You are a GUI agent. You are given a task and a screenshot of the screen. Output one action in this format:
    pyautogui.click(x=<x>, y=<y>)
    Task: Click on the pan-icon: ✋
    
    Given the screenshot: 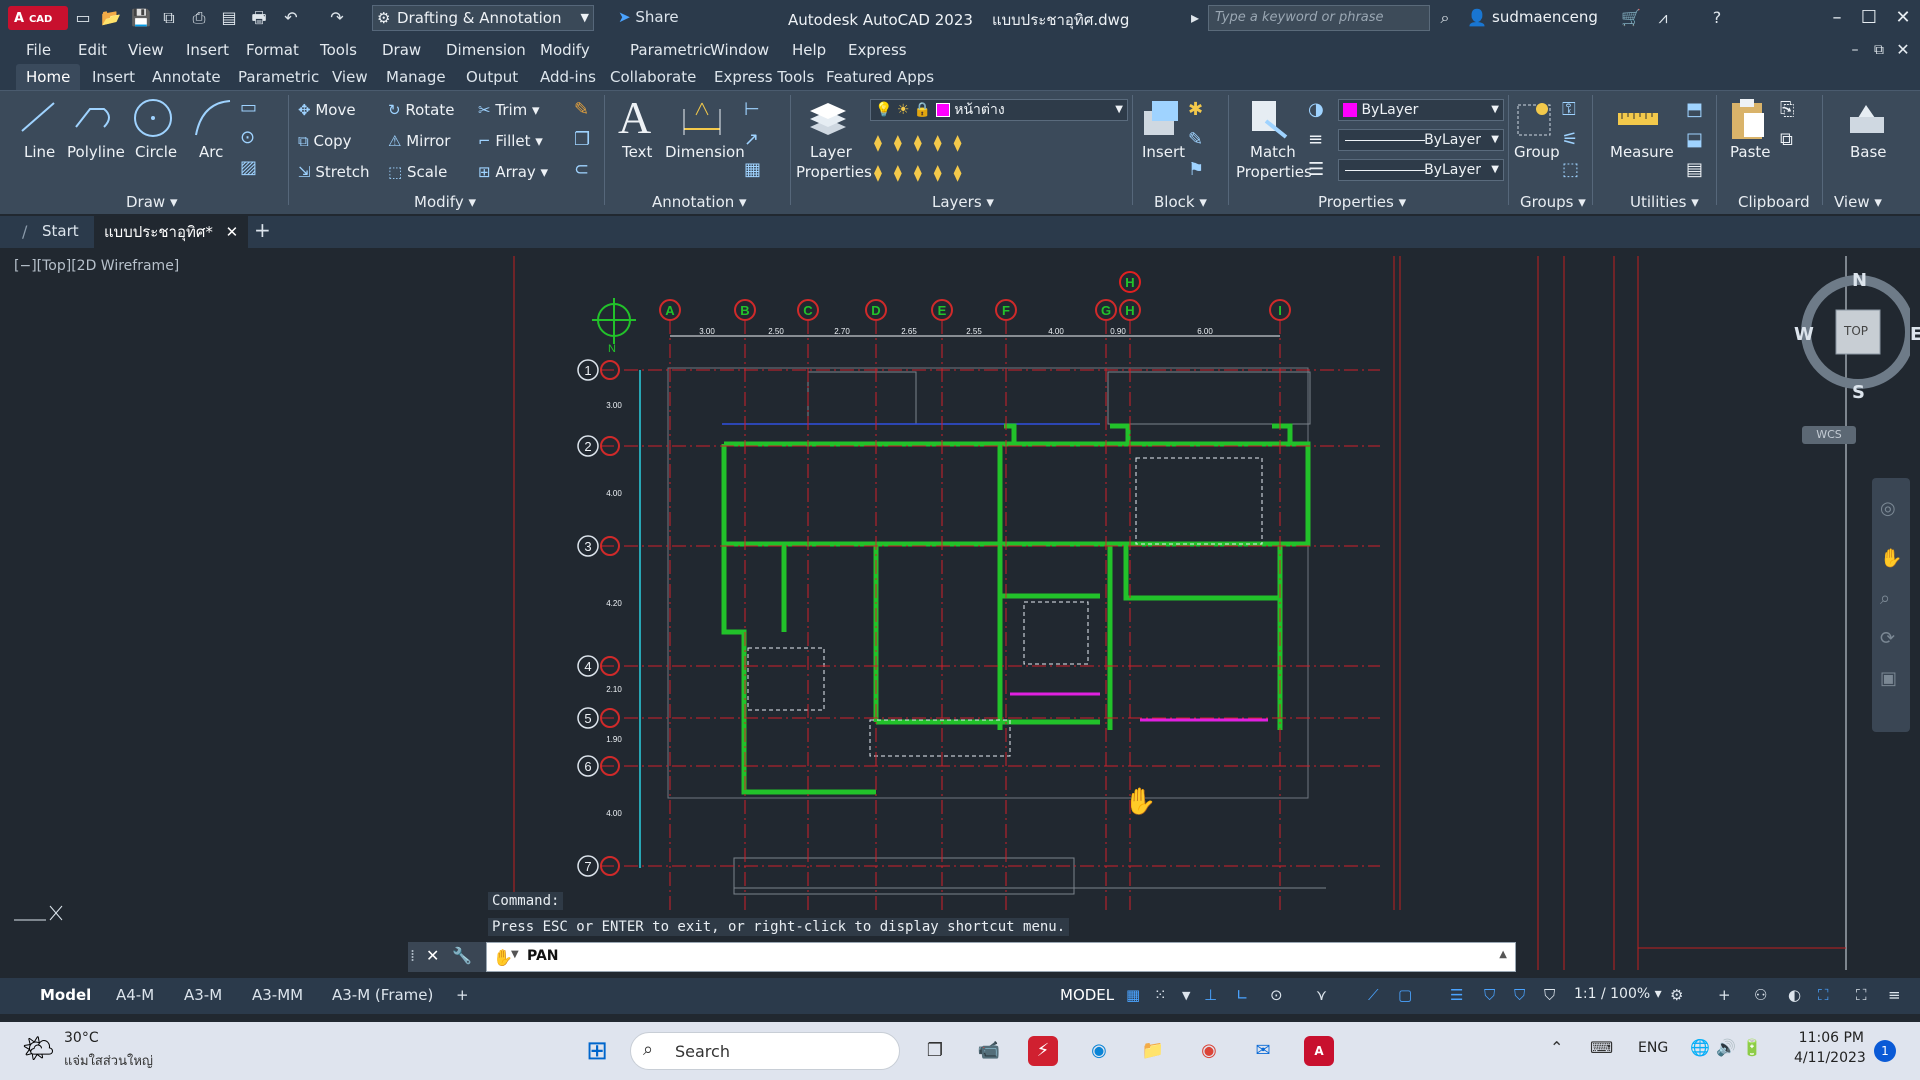 What is the action you would take?
    pyautogui.click(x=1891, y=558)
    